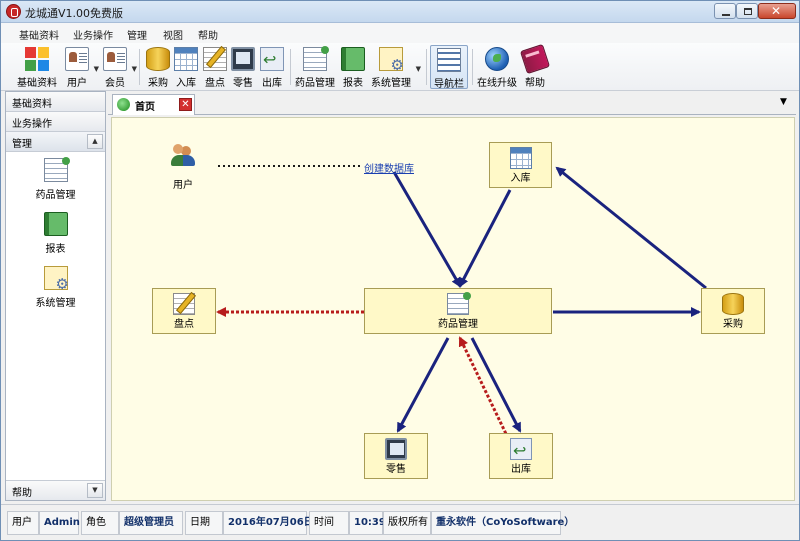  What do you see at coordinates (23, 523) in the screenshot?
I see `status-user-label: 用户` at bounding box center [23, 523].